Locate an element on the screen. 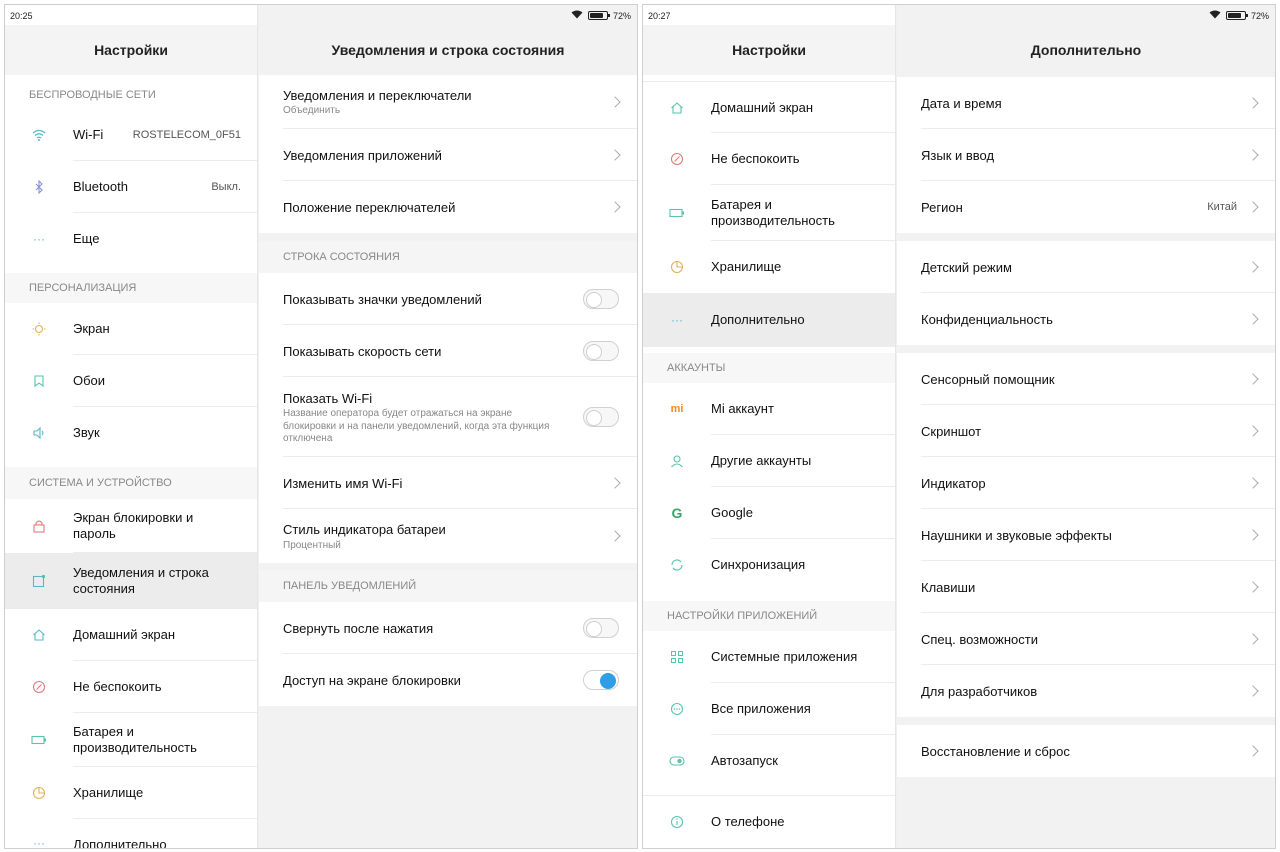  sidebar-item-label: Mi аккаунт is located at coordinates (742, 408).